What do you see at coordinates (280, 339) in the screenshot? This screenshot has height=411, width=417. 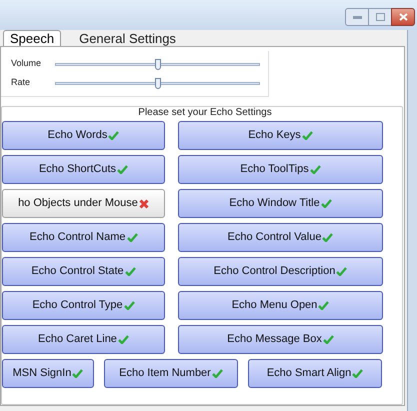 I see `toggle-button: Echo Message Box` at bounding box center [280, 339].